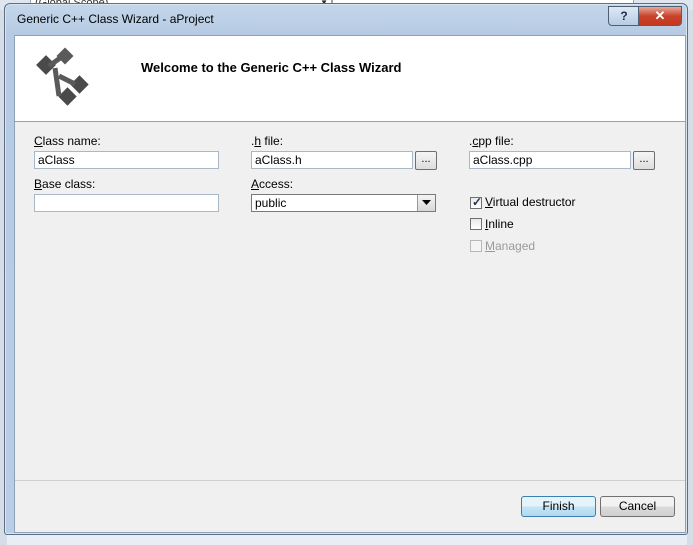  What do you see at coordinates (530, 202) in the screenshot?
I see `virtual-destructor-label: Virtual destructor` at bounding box center [530, 202].